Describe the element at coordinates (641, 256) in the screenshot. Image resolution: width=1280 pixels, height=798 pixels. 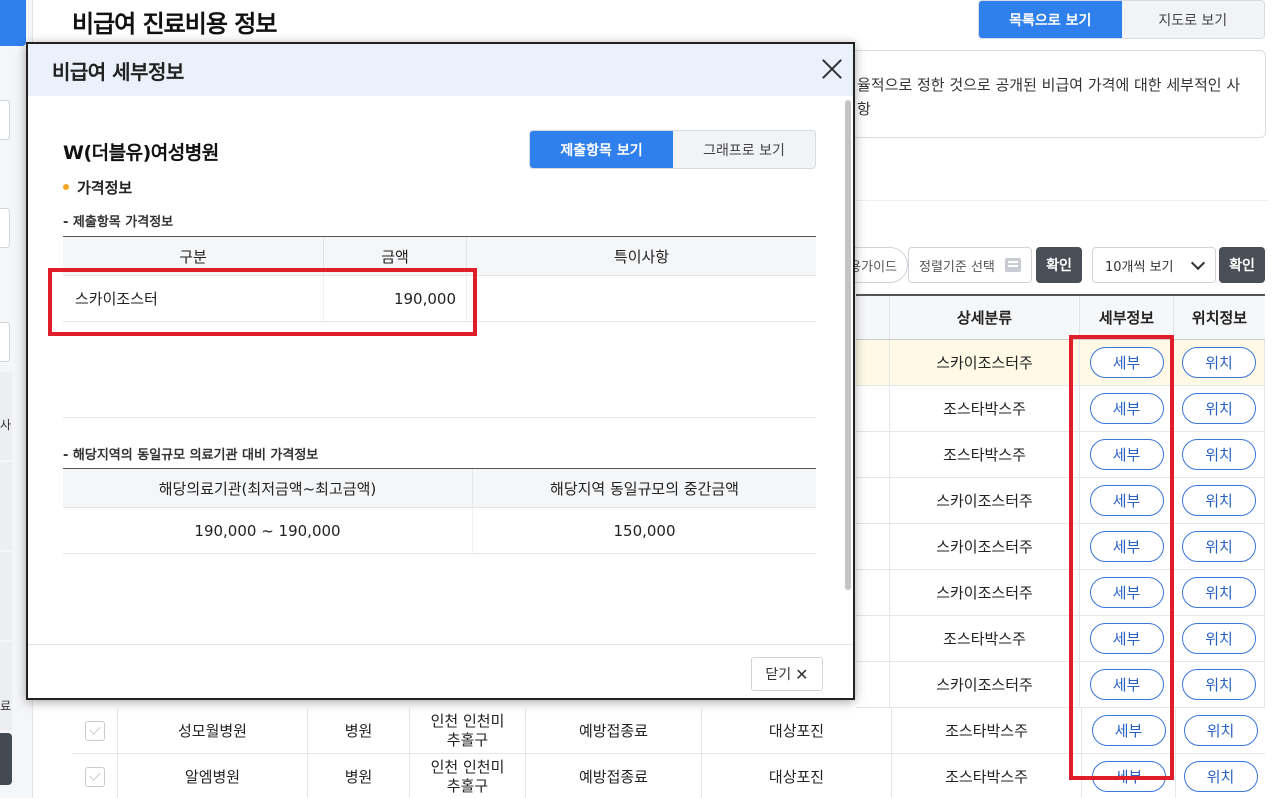
I see `header-note: 특이사항` at that location.